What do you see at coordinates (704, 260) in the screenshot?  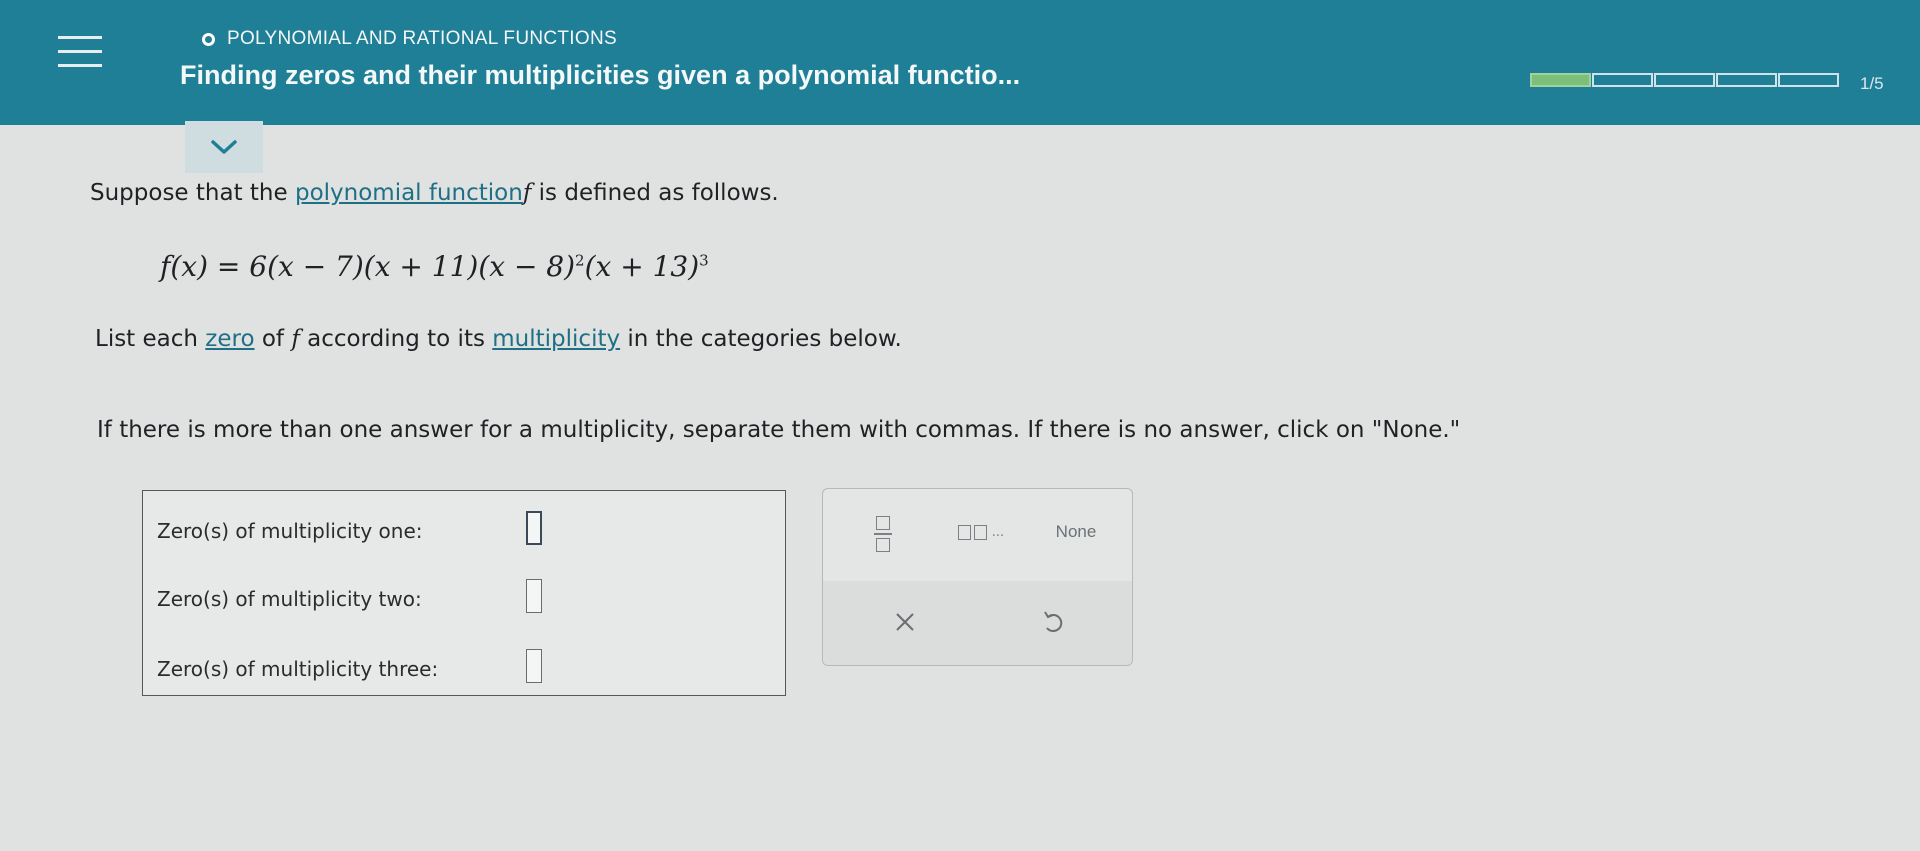 I see `equation-exponent: 3` at bounding box center [704, 260].